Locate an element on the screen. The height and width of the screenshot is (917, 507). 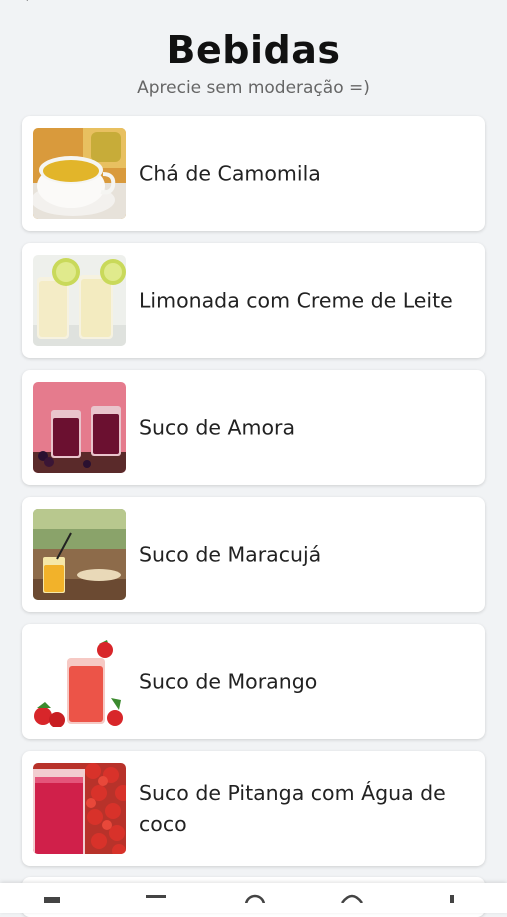
drink-card-limonada-com-creme-de-leite: Limonada com Creme de Leite is located at coordinates (253, 300).